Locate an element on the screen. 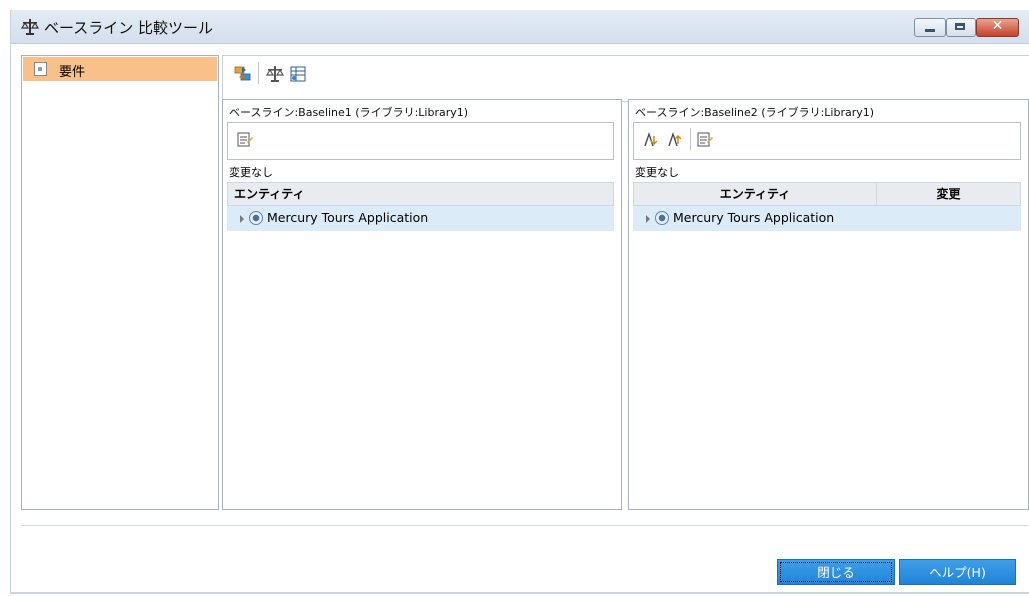 This screenshot has width=1029, height=596. baseline2-grid-header: エンティティ 変更 is located at coordinates (827, 194).